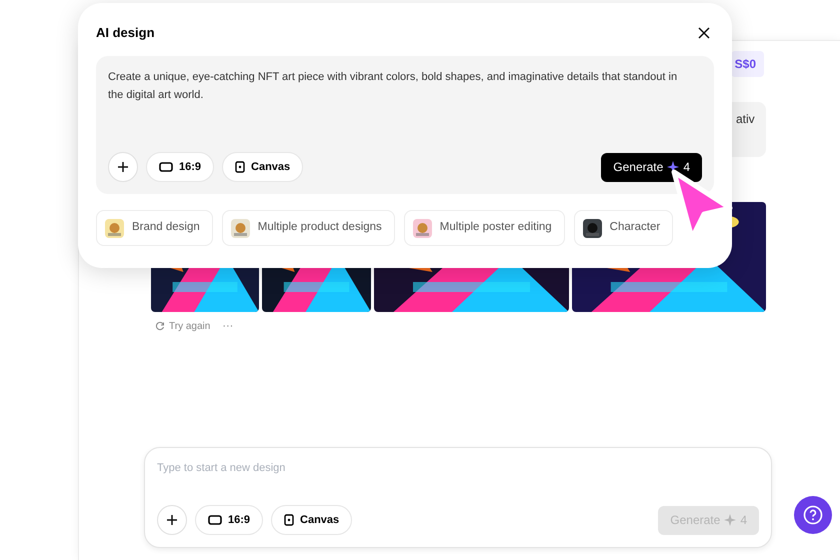 The width and height of the screenshot is (840, 560). Describe the element at coordinates (747, 64) in the screenshot. I see `credits-badge: S$0` at that location.